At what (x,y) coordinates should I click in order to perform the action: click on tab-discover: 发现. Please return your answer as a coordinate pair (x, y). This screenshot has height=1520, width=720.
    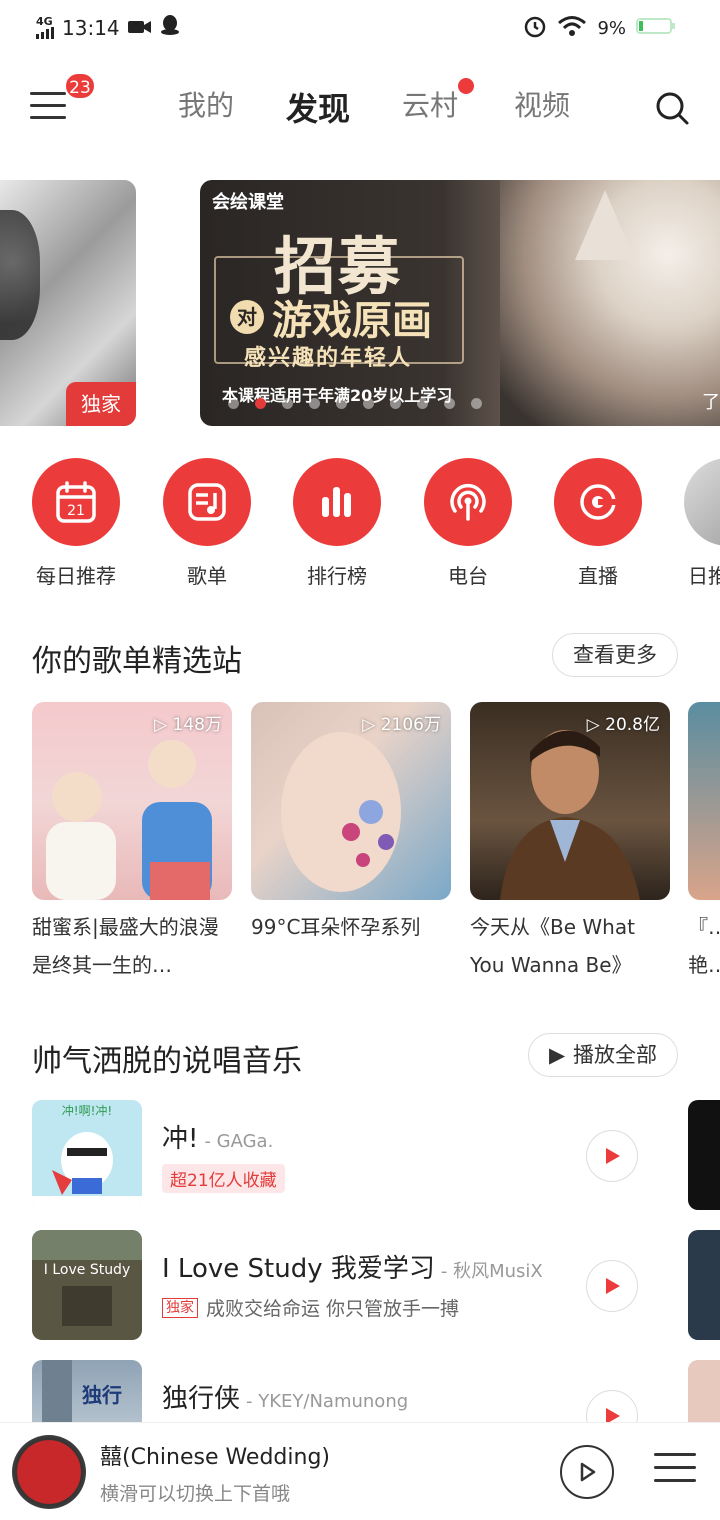
    Looking at the image, I should click on (318, 107).